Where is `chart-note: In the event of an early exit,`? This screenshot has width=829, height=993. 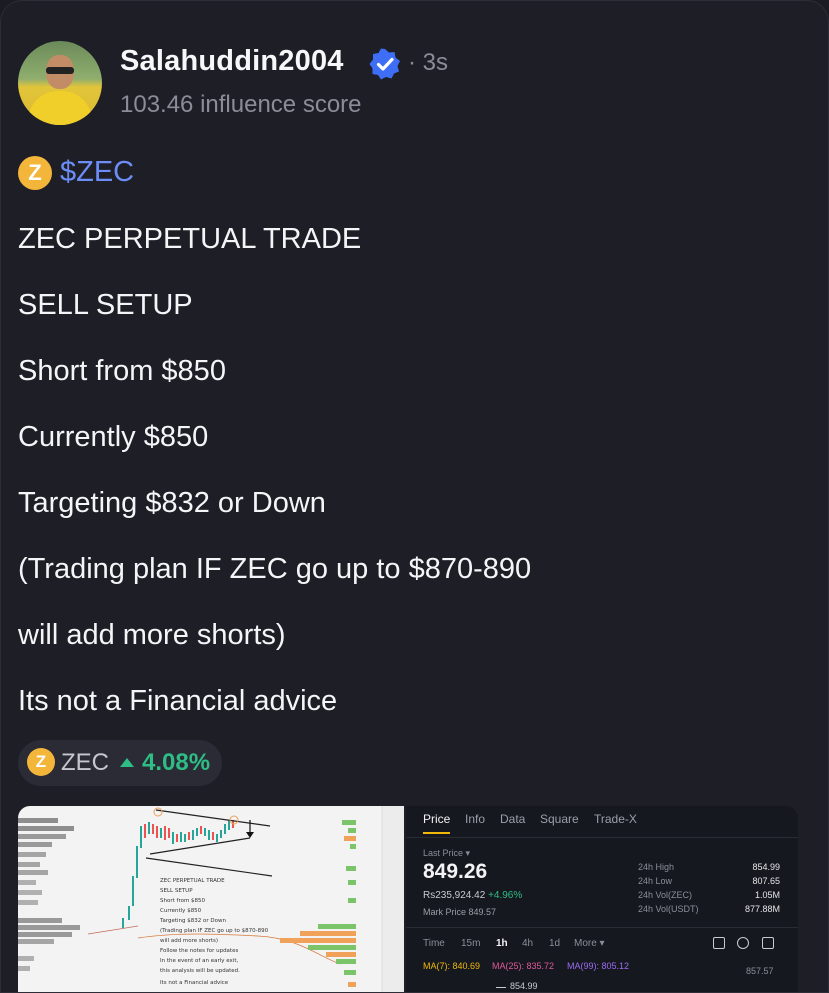
chart-note: In the event of an early exit, is located at coordinates (199, 961).